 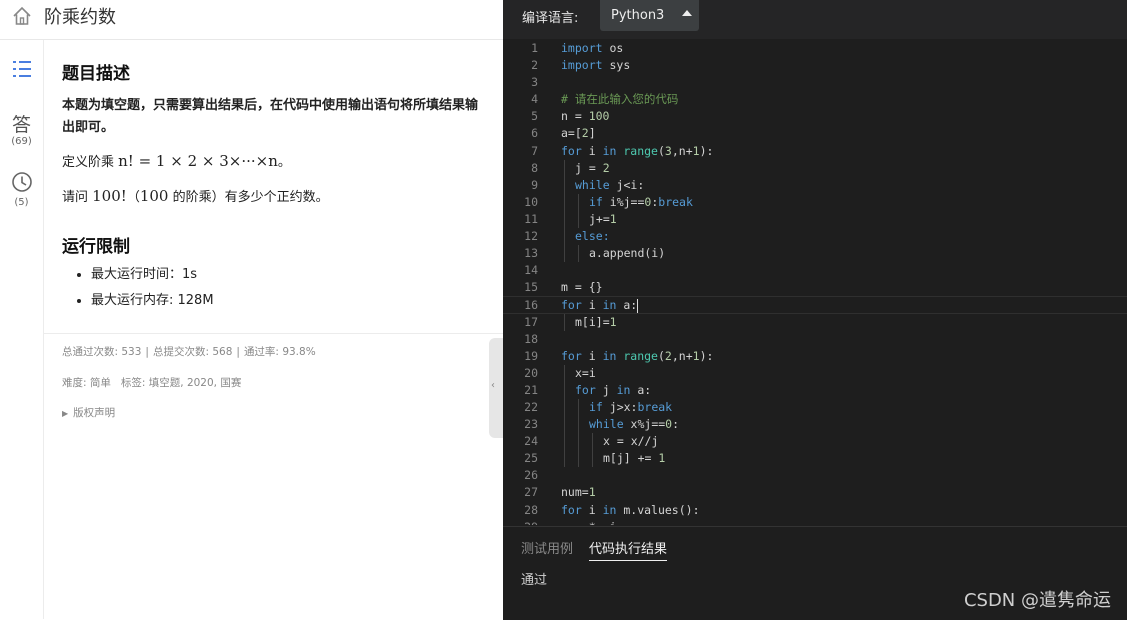 What do you see at coordinates (592, 184) in the screenshot?
I see `code-token: while` at bounding box center [592, 184].